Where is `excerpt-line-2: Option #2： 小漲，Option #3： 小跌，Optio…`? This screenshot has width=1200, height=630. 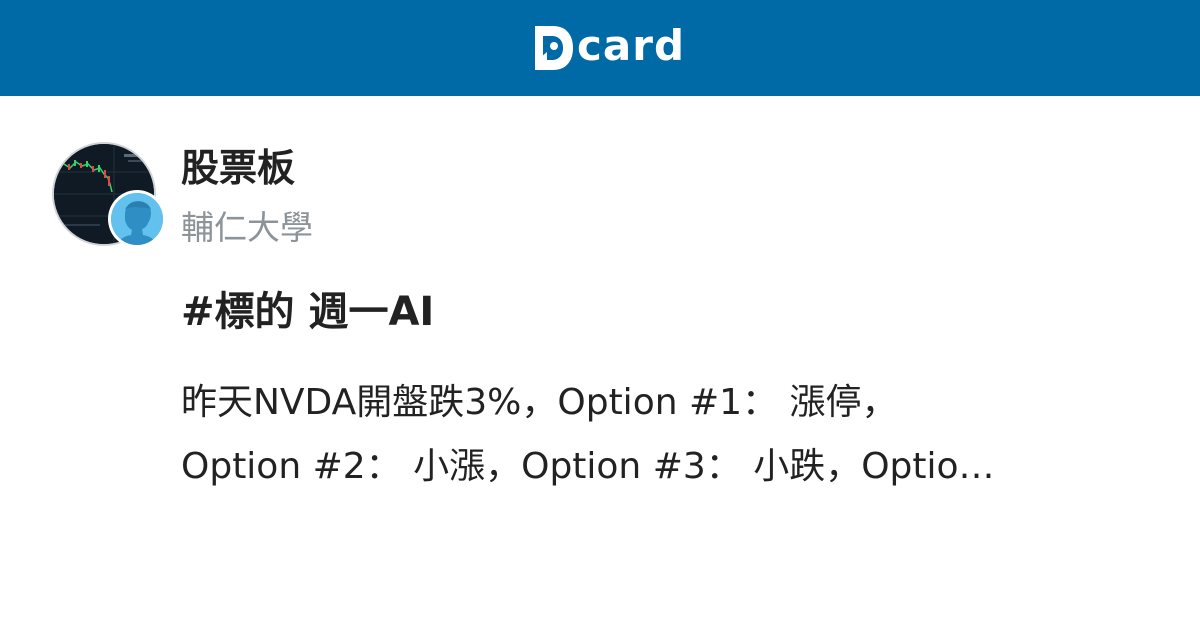 excerpt-line-2: Option #2： 小漲，Option #3： 小跌，Optio… is located at coordinates (588, 466).